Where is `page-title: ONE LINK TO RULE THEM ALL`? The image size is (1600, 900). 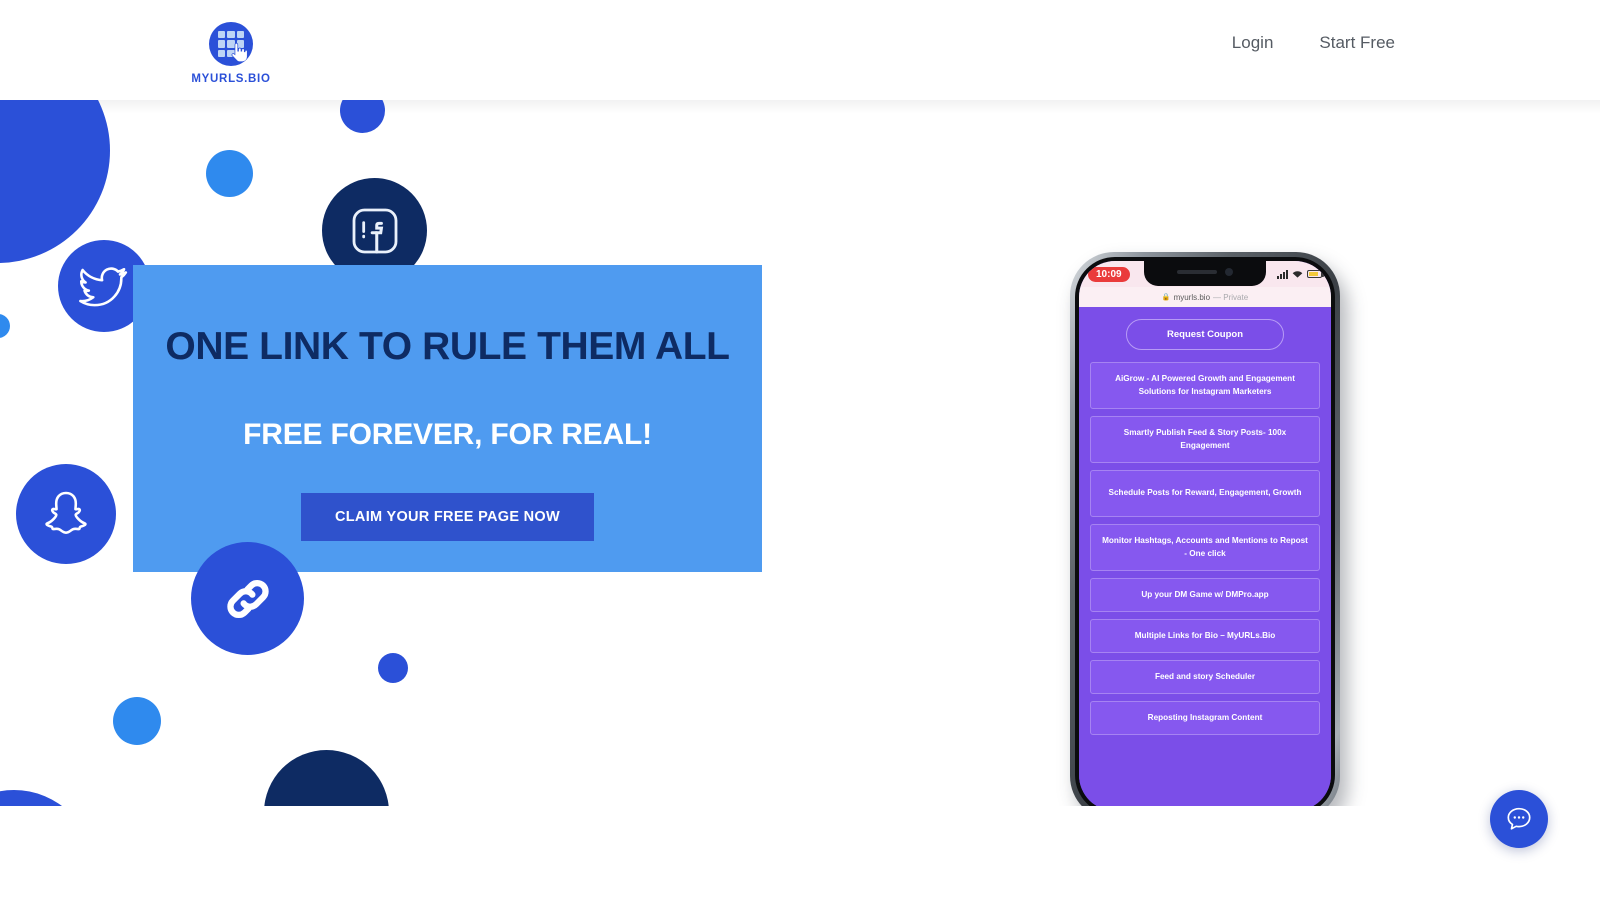
page-title: ONE LINK TO RULE THEM ALL is located at coordinates (447, 346).